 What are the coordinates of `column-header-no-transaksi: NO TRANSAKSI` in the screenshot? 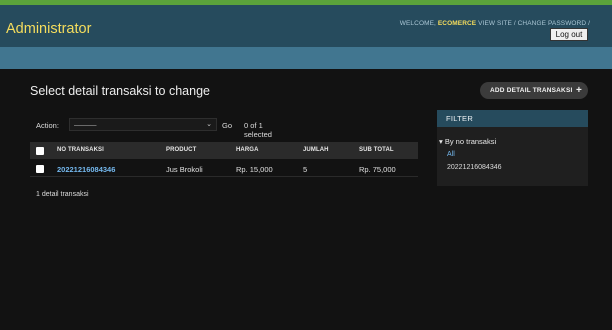 It's located at (80, 150).